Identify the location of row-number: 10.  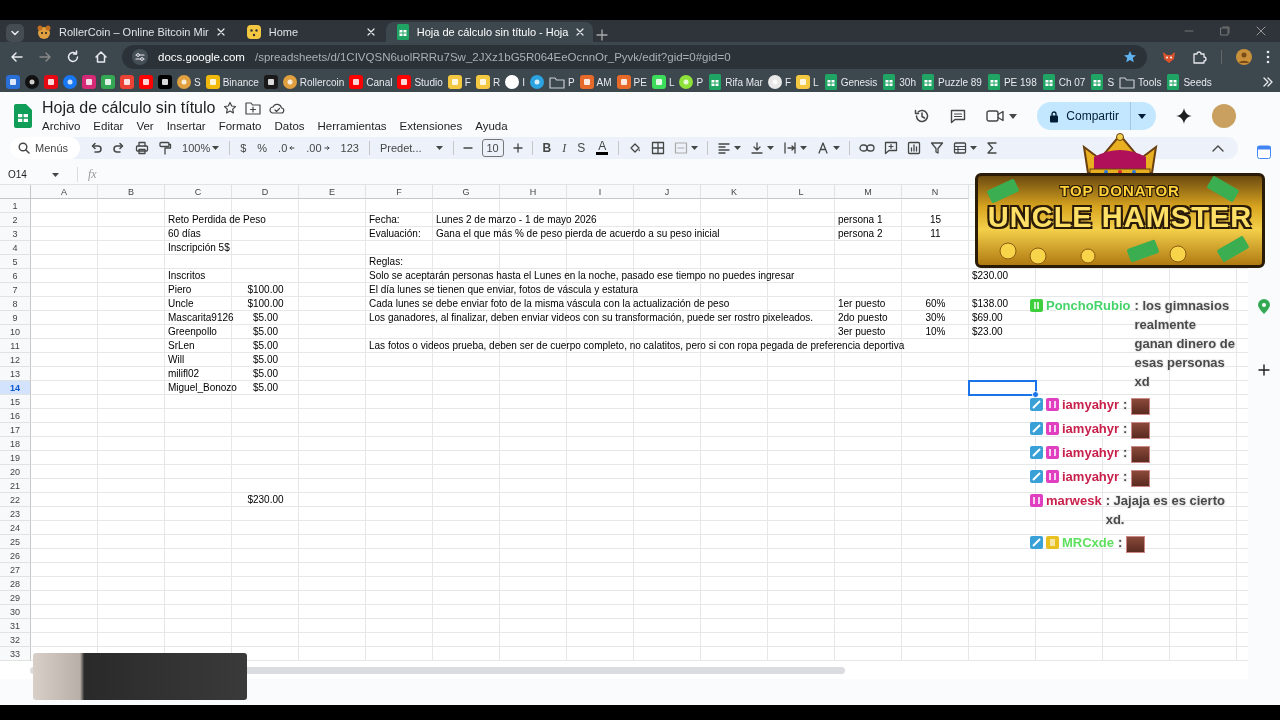
(15, 332).